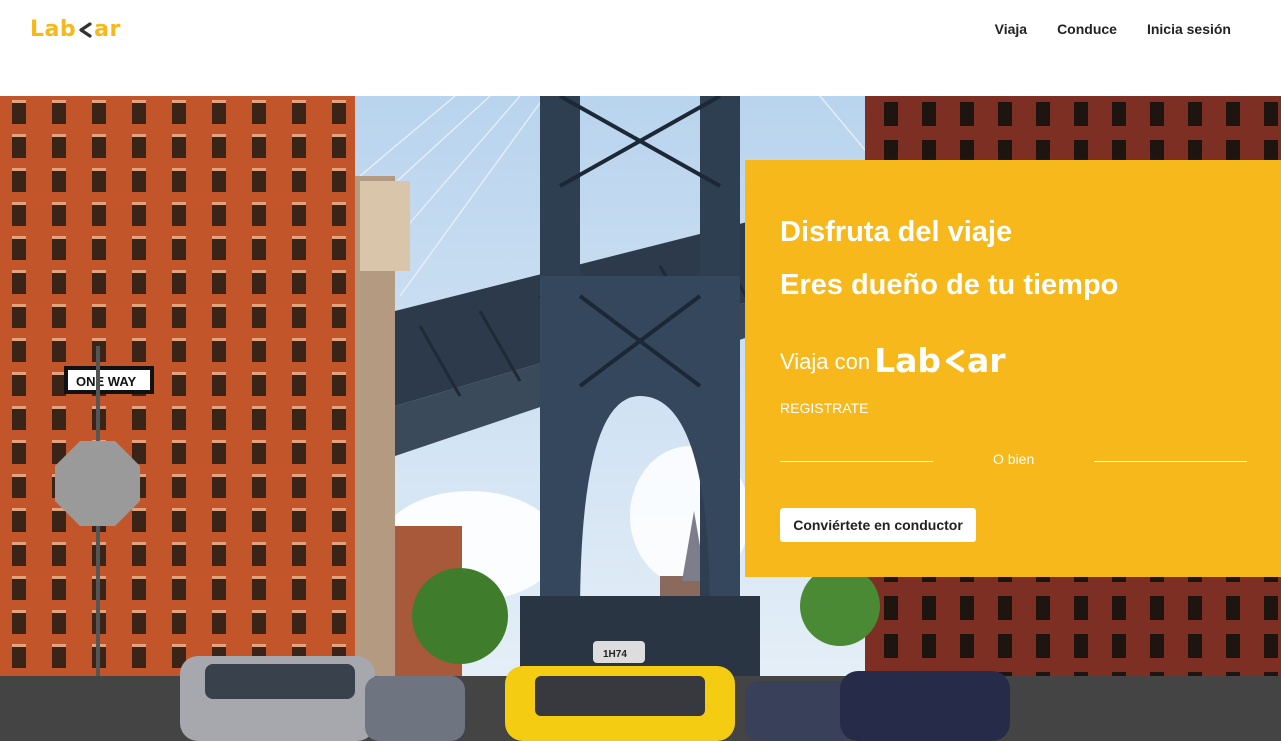 The width and height of the screenshot is (1281, 741). I want to click on nav-menu: Viaja Conduce Inicia sesión, so click(1113, 29).